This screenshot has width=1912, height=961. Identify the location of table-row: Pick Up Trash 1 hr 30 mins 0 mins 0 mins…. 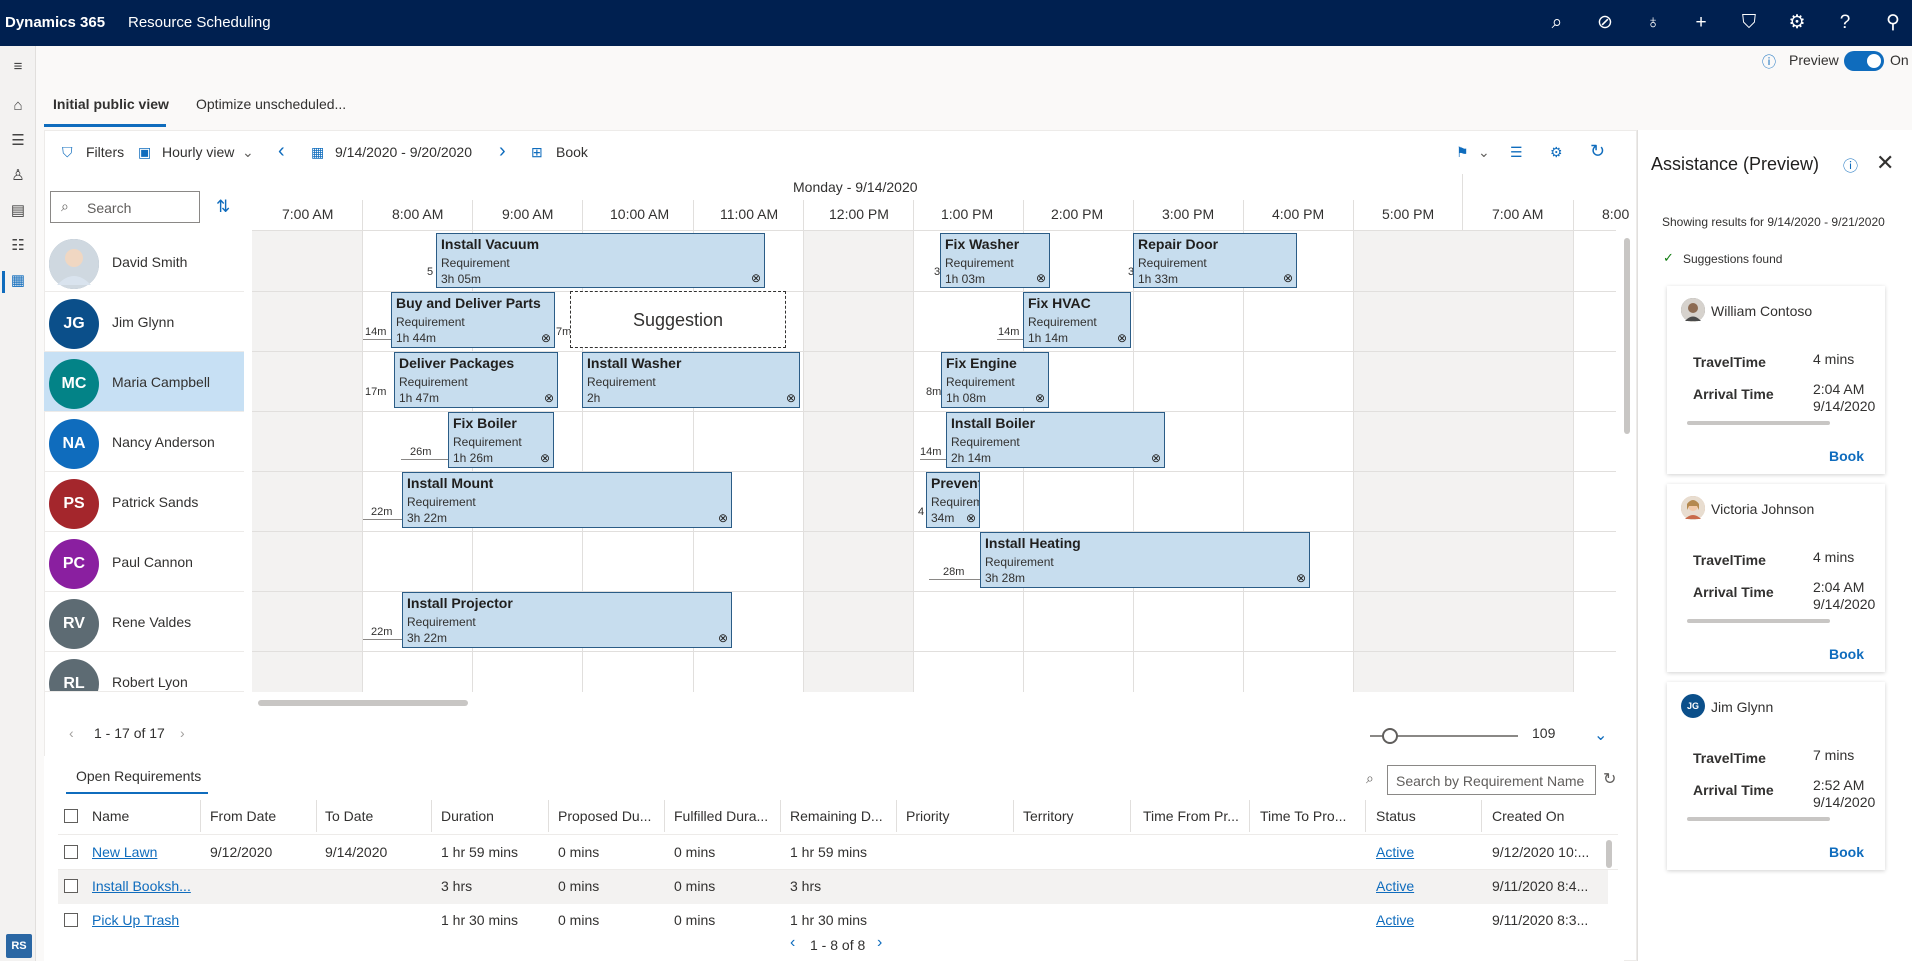
(838, 916).